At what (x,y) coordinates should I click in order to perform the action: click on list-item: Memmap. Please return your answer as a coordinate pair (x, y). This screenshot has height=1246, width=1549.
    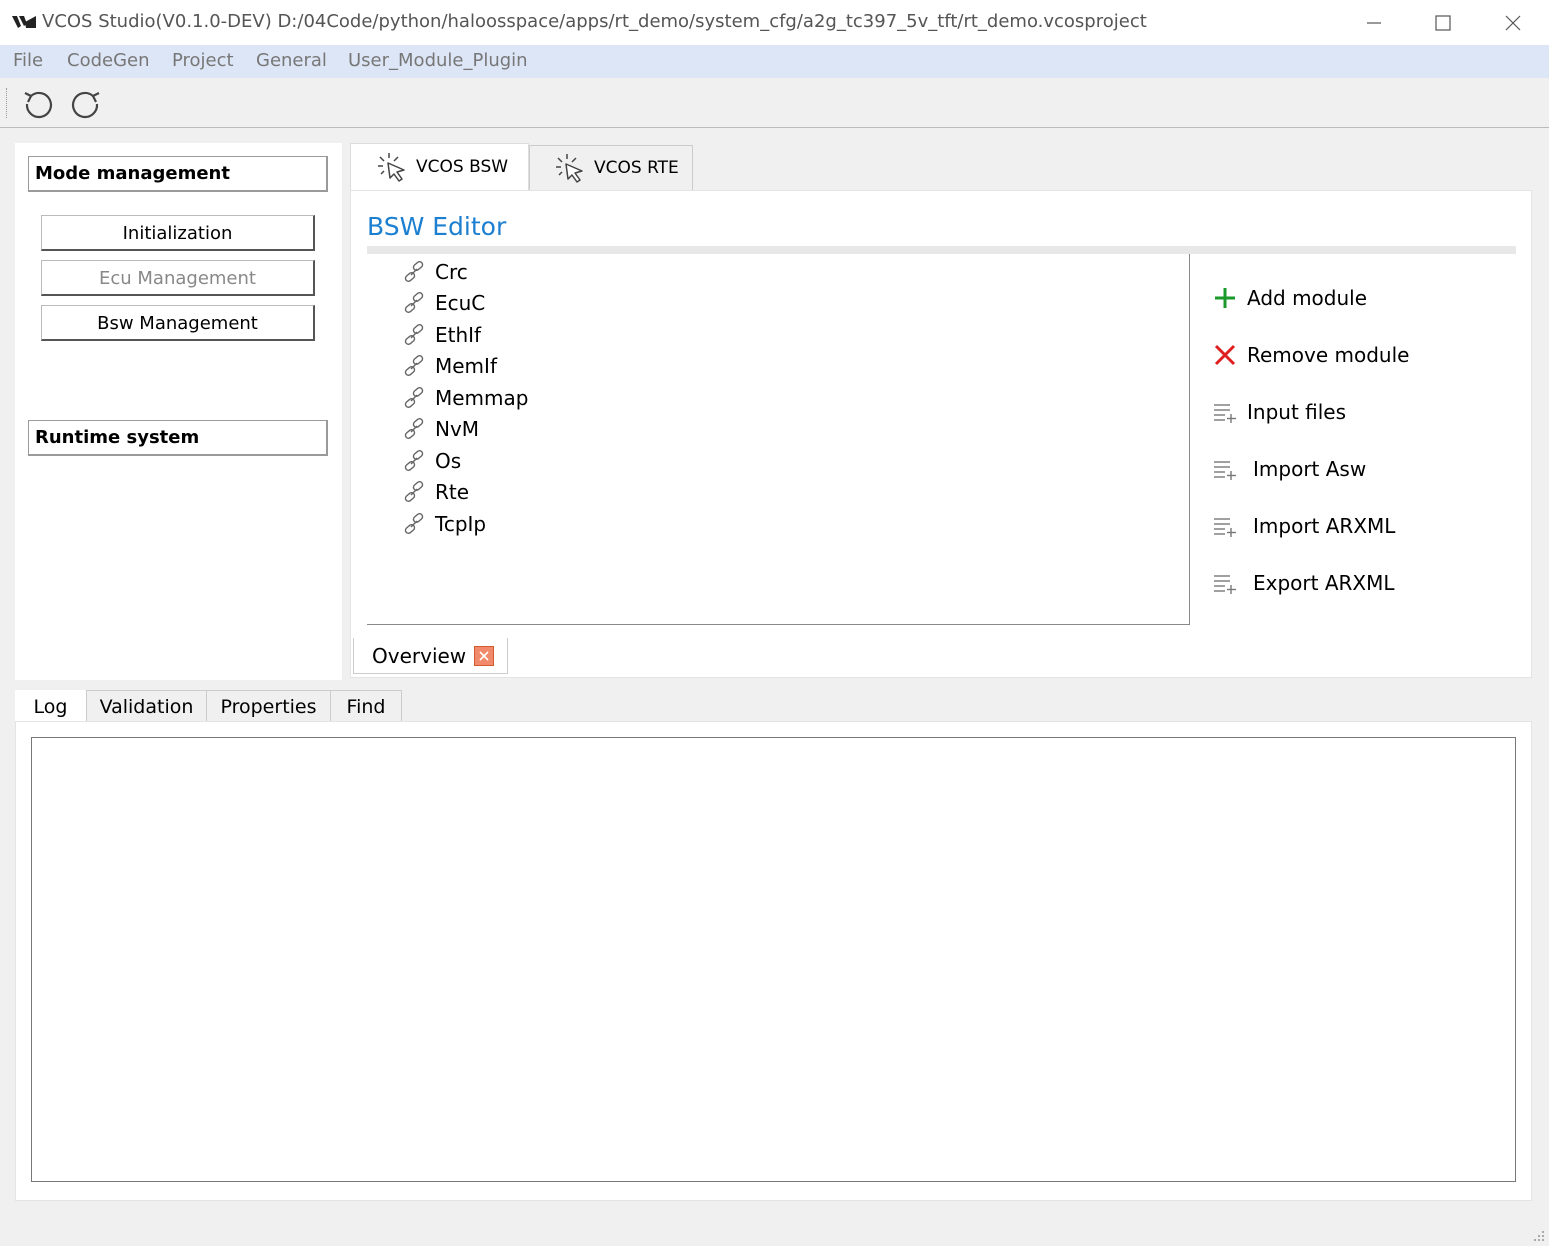
    Looking at the image, I should click on (465, 398).